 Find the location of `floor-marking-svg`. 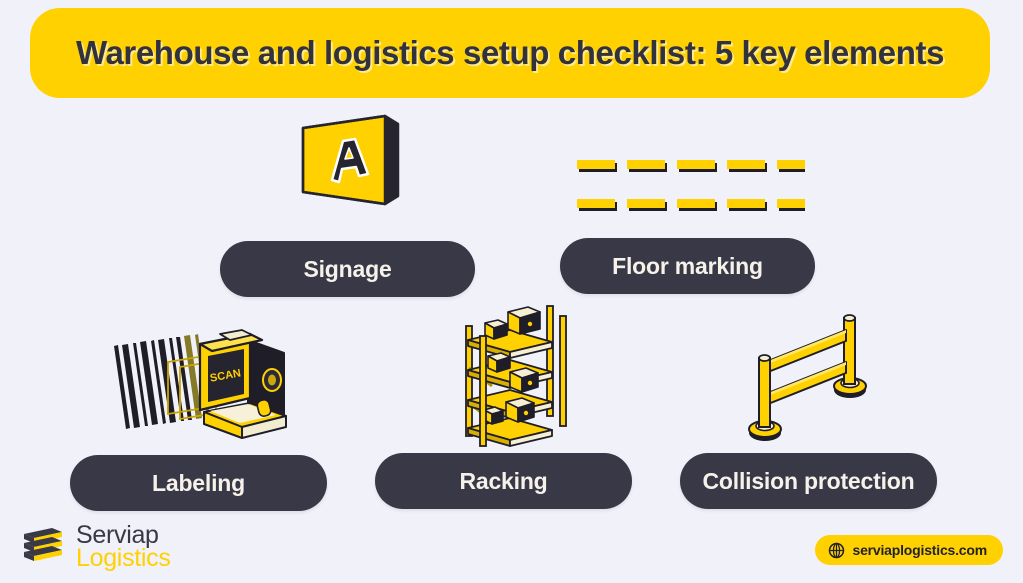

floor-marking-svg is located at coordinates (697, 185).